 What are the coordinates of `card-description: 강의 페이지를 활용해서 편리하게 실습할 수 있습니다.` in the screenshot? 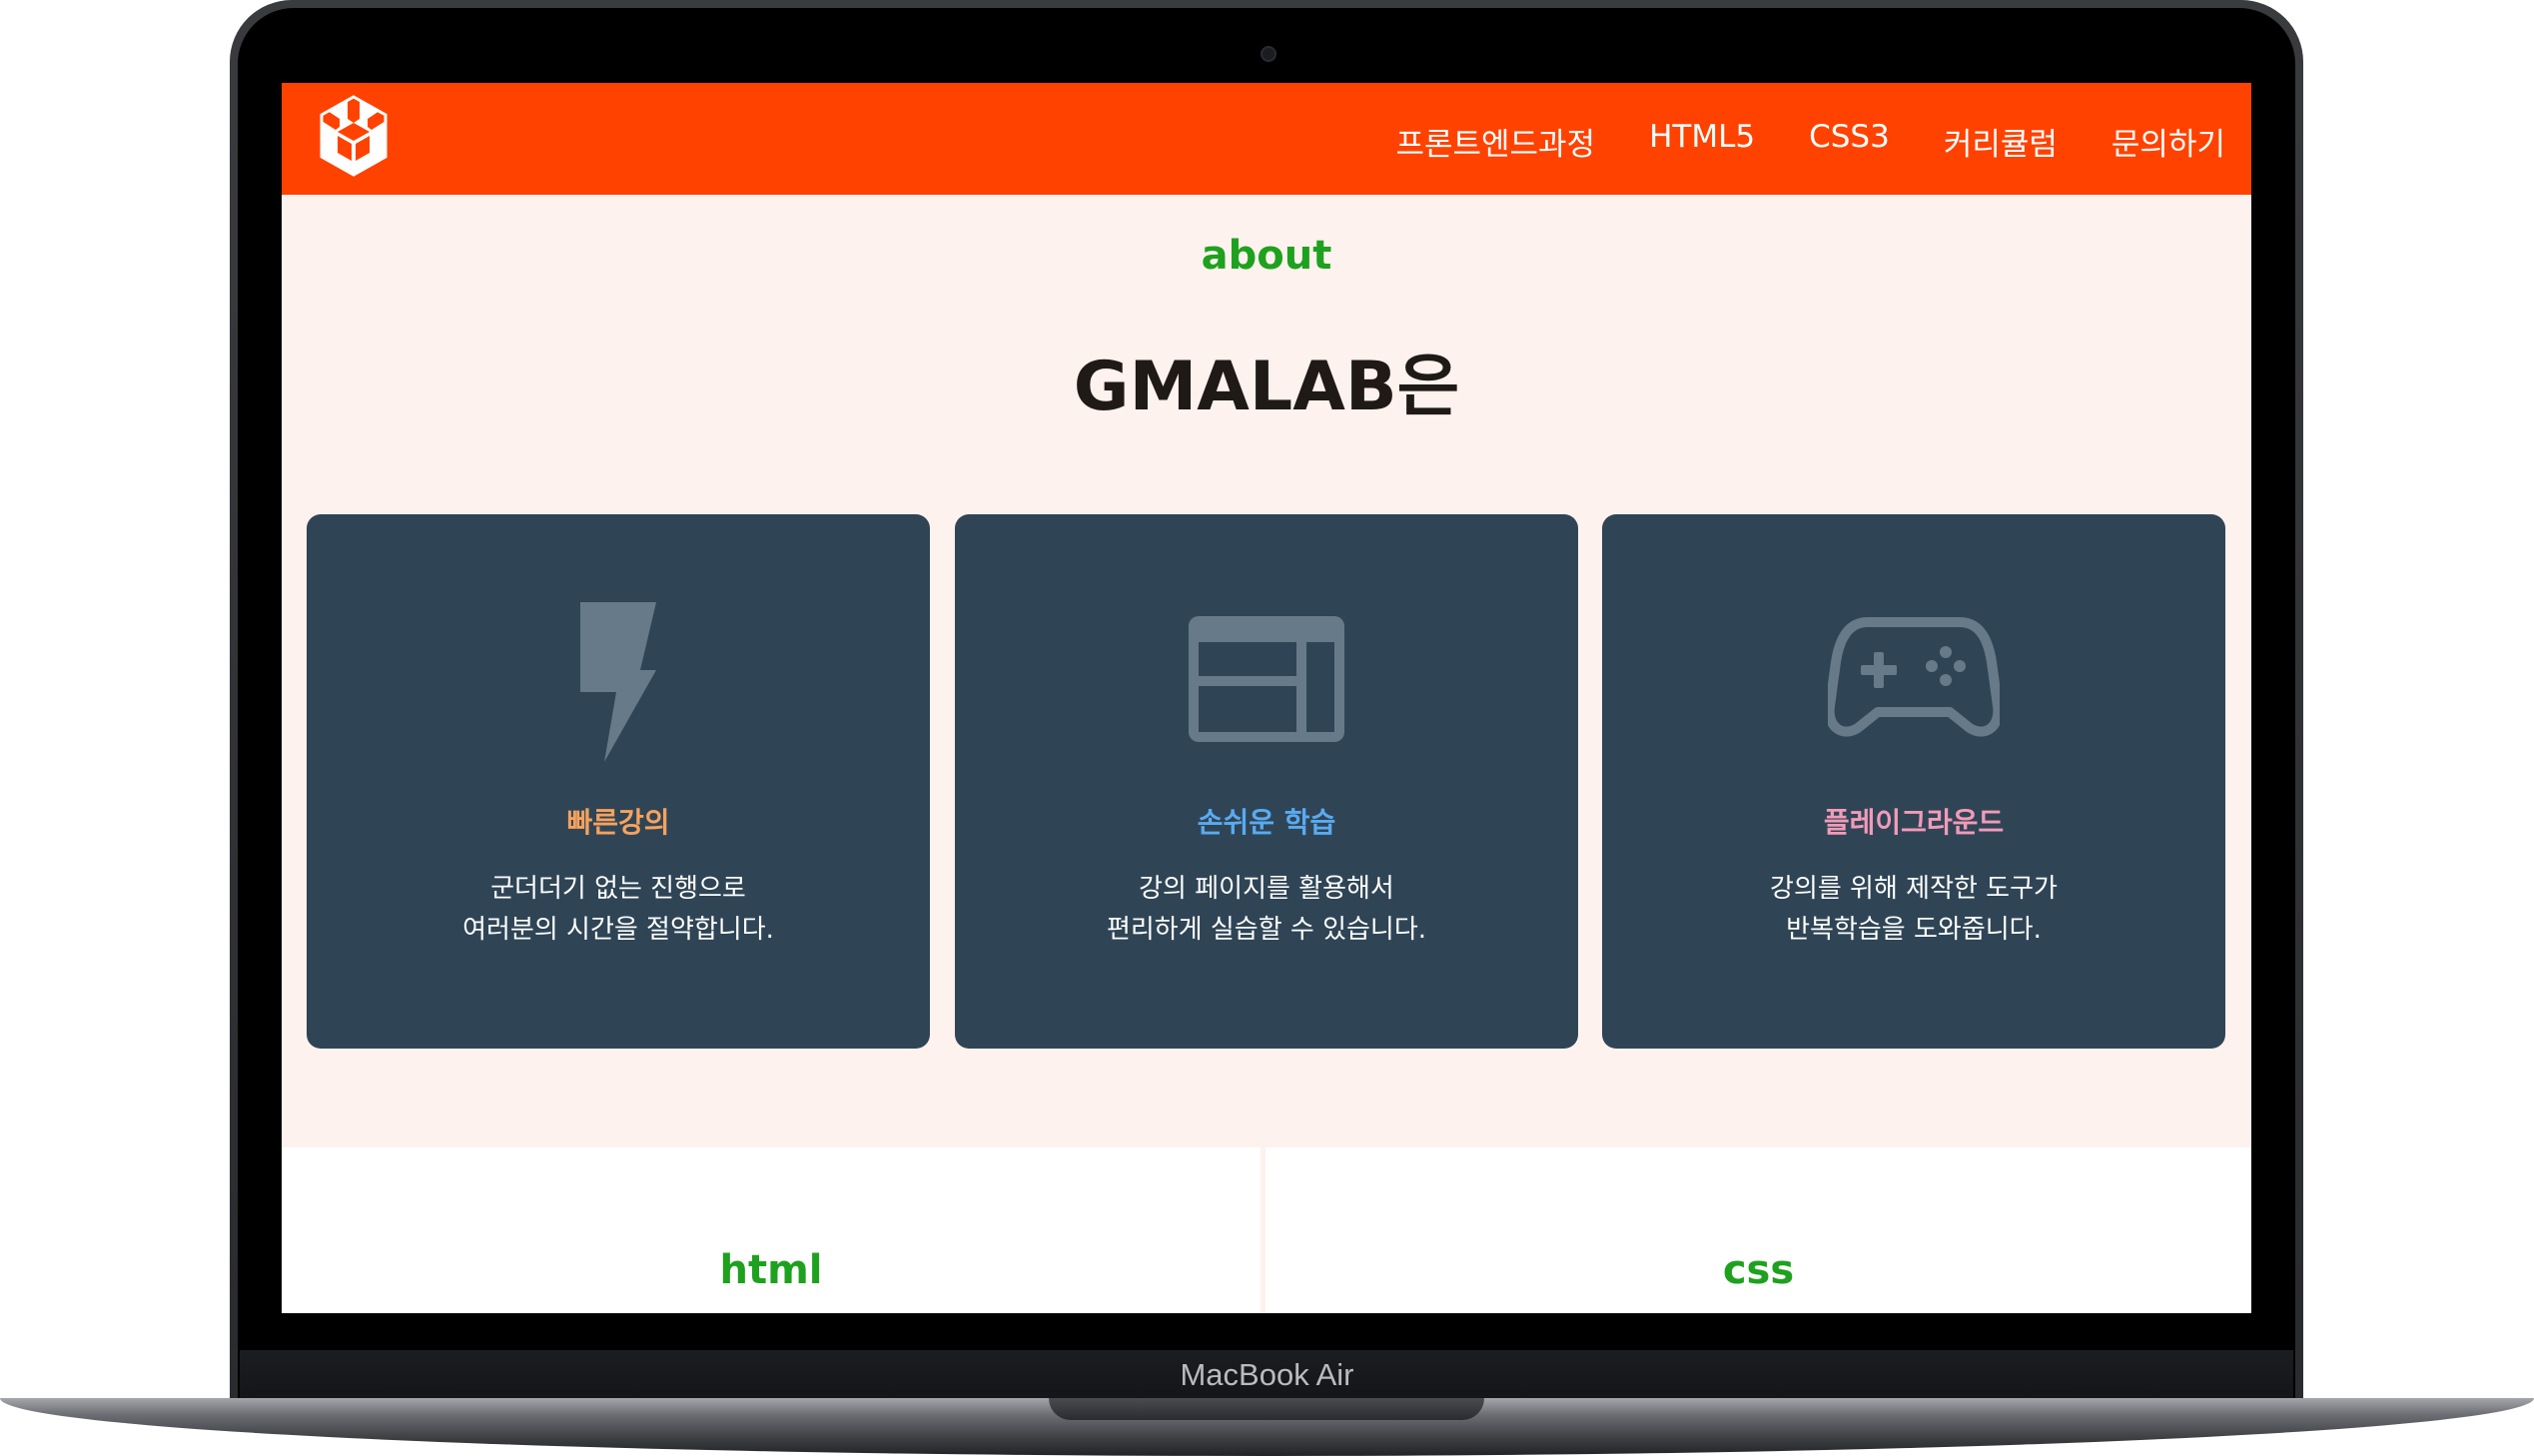 It's located at (1267, 910).